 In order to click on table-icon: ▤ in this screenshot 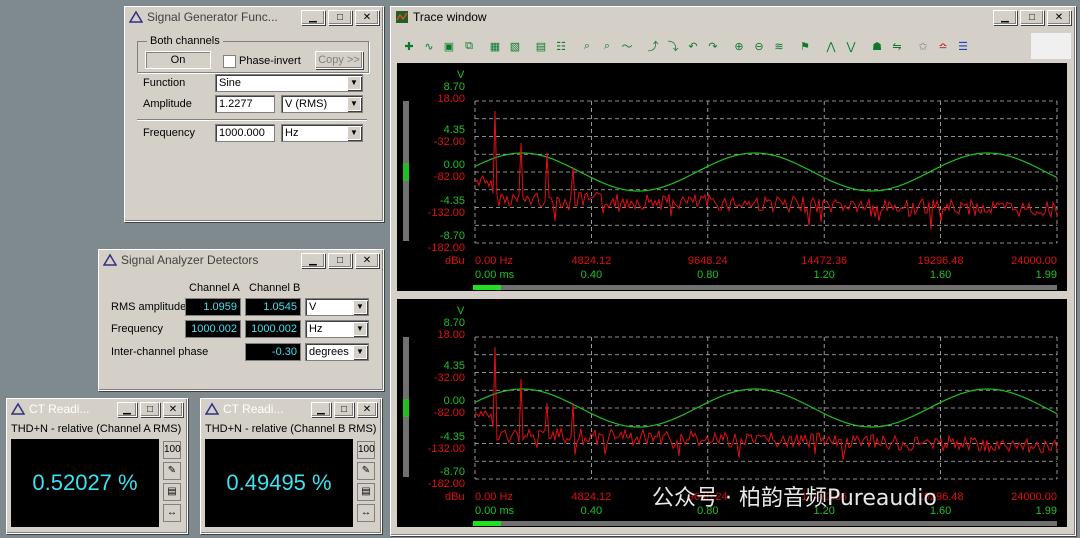, I will do `click(541, 46)`.